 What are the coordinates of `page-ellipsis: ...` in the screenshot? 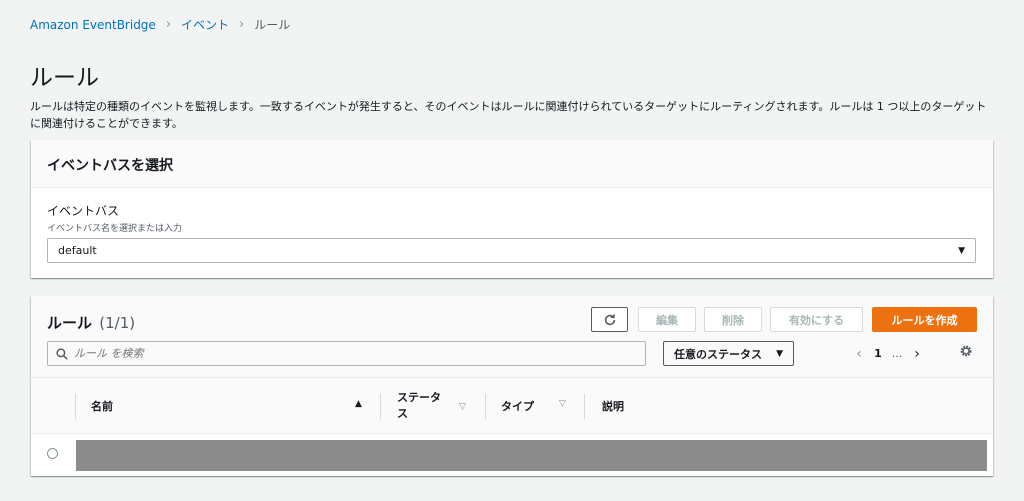 It's located at (897, 353).